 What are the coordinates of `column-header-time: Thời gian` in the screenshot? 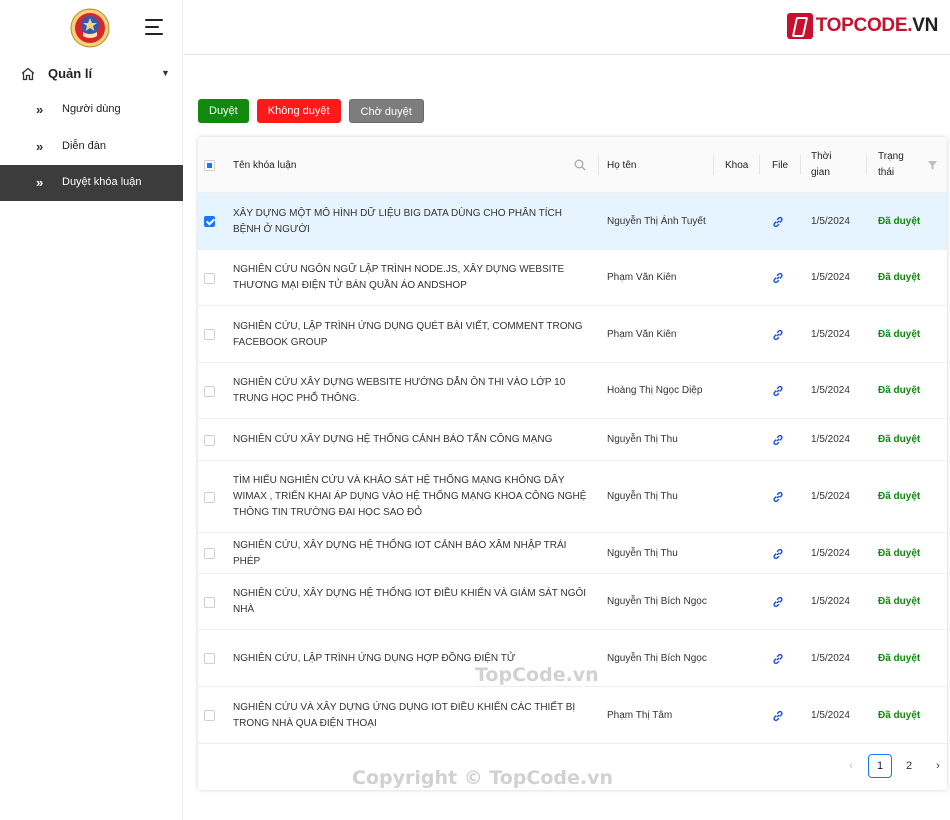 It's located at (821, 164).